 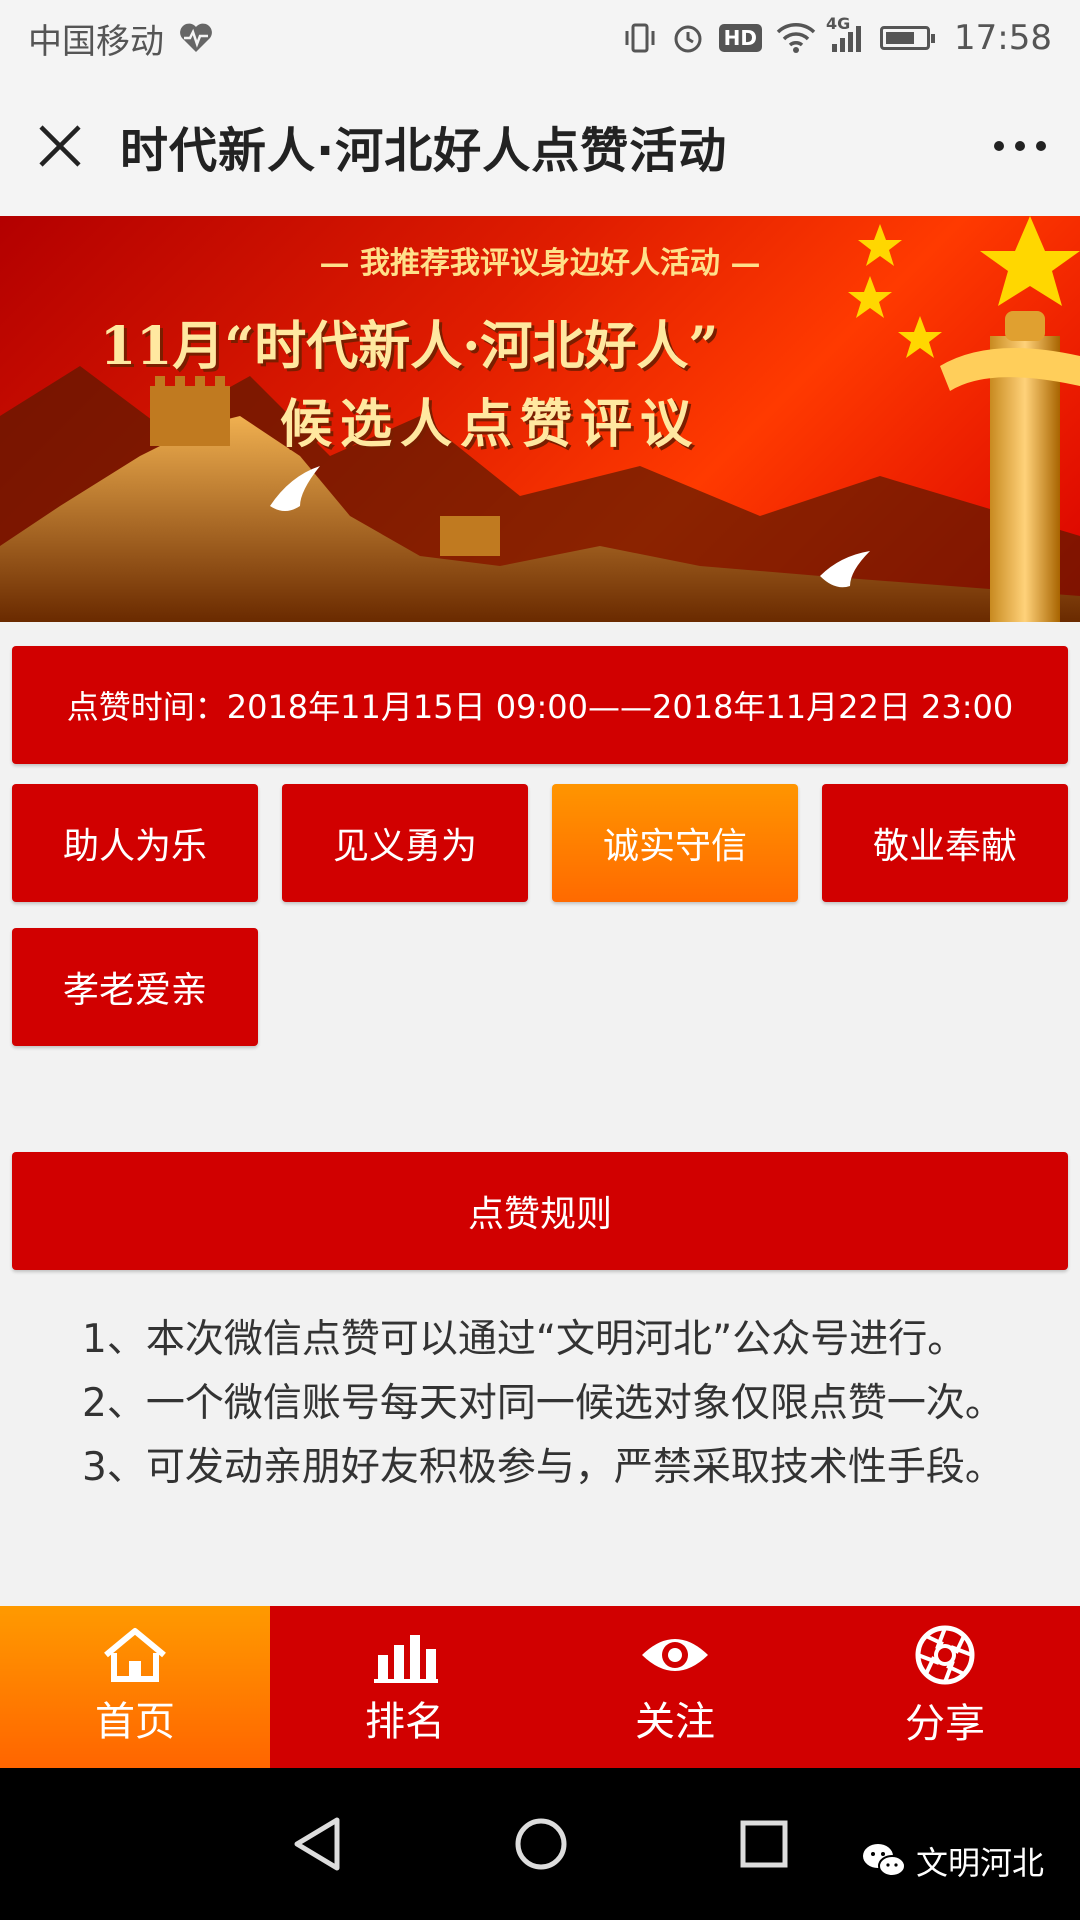 What do you see at coordinates (135, 1722) in the screenshot?
I see `tab-home-label: 首页` at bounding box center [135, 1722].